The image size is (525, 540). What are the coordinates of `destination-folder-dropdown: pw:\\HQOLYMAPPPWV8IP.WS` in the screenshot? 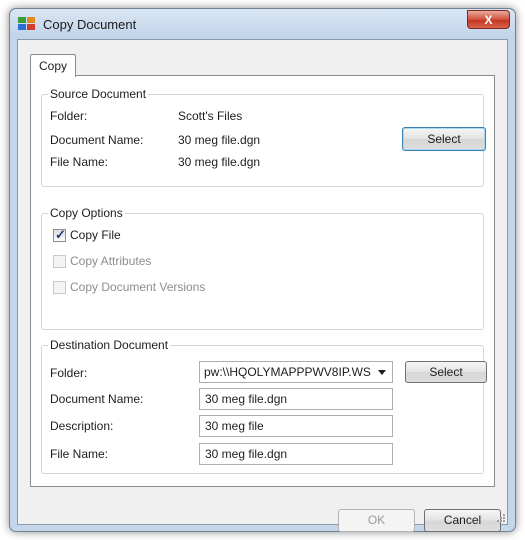 It's located at (296, 372).